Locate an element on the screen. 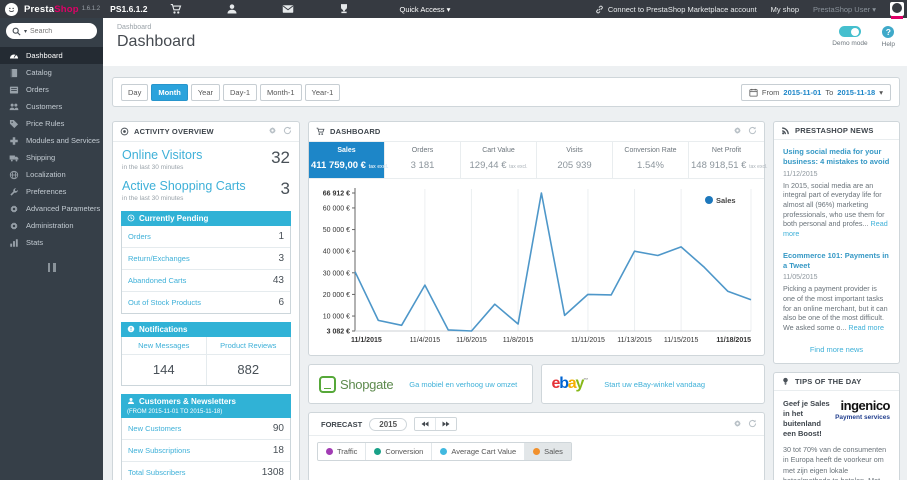 This screenshot has height=480, width=907. new-customers-row: New Customers 90 is located at coordinates (206, 428).